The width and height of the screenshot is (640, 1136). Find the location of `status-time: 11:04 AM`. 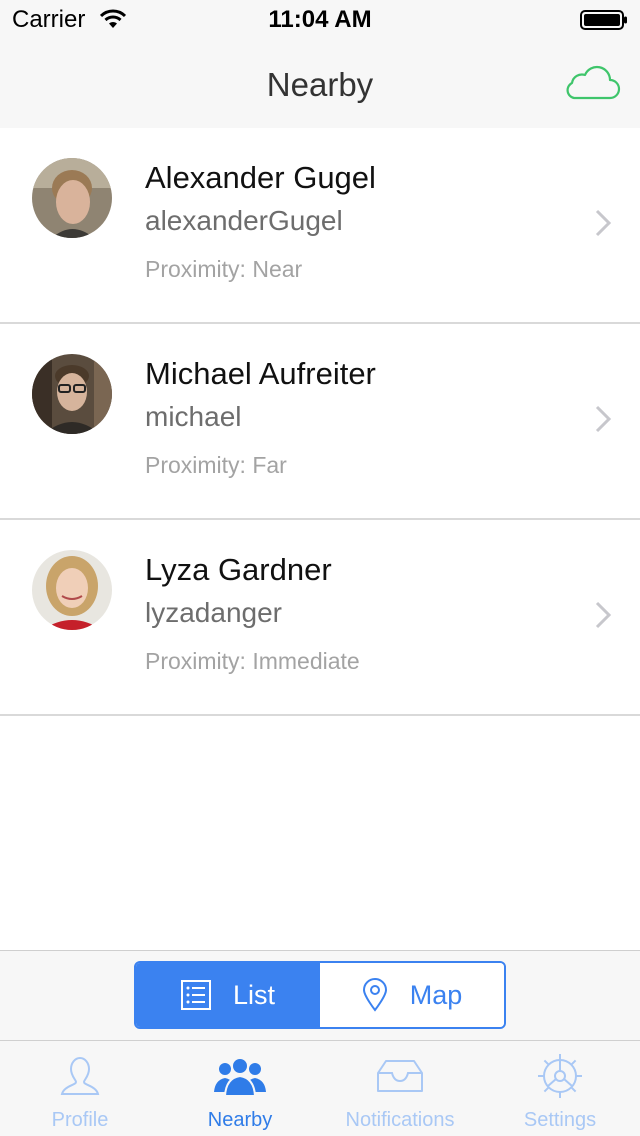

status-time: 11:04 AM is located at coordinates (320, 19).